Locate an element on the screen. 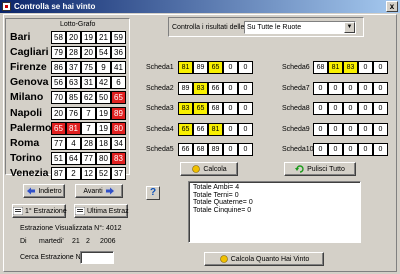 This screenshot has height=274, width=400. grid-number-cell: 87 is located at coordinates (58, 173).